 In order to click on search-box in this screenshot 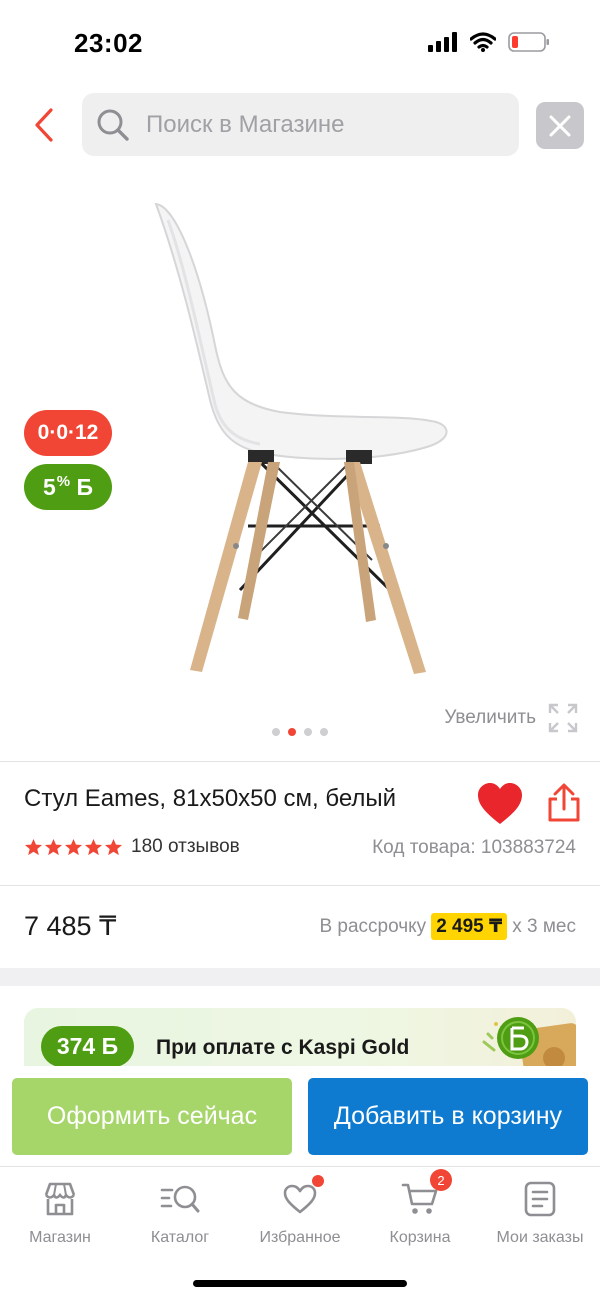, I will do `click(300, 124)`.